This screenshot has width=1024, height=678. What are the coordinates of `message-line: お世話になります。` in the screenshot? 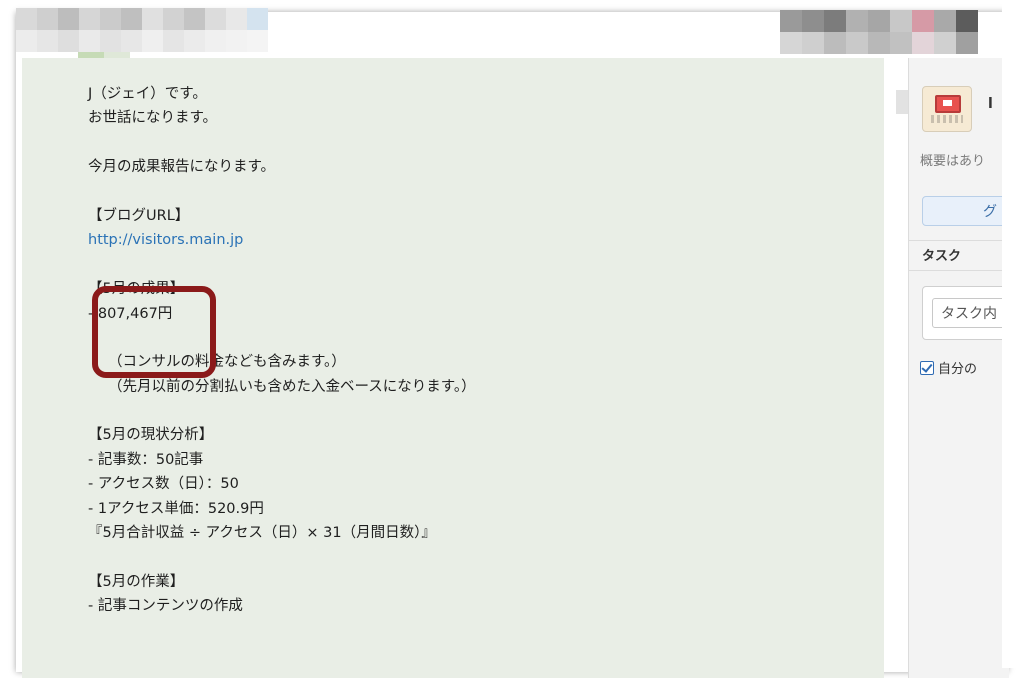 It's located at (153, 118).